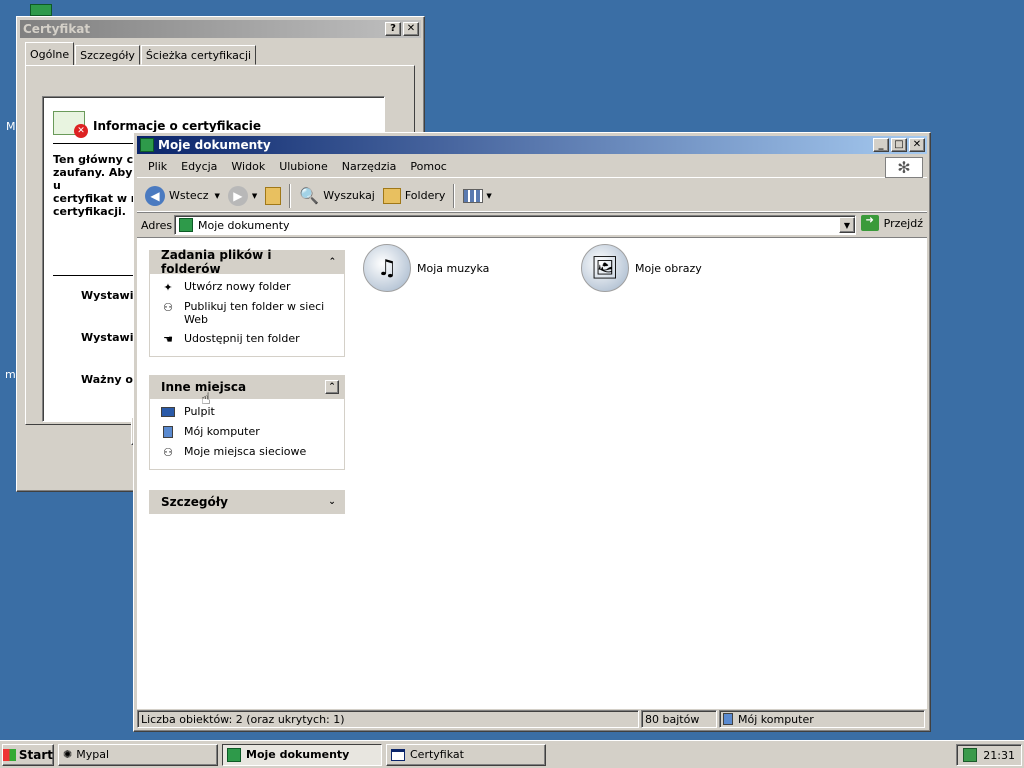 The width and height of the screenshot is (1024, 768). What do you see at coordinates (970, 755) in the screenshot?
I see `tray-icon` at bounding box center [970, 755].